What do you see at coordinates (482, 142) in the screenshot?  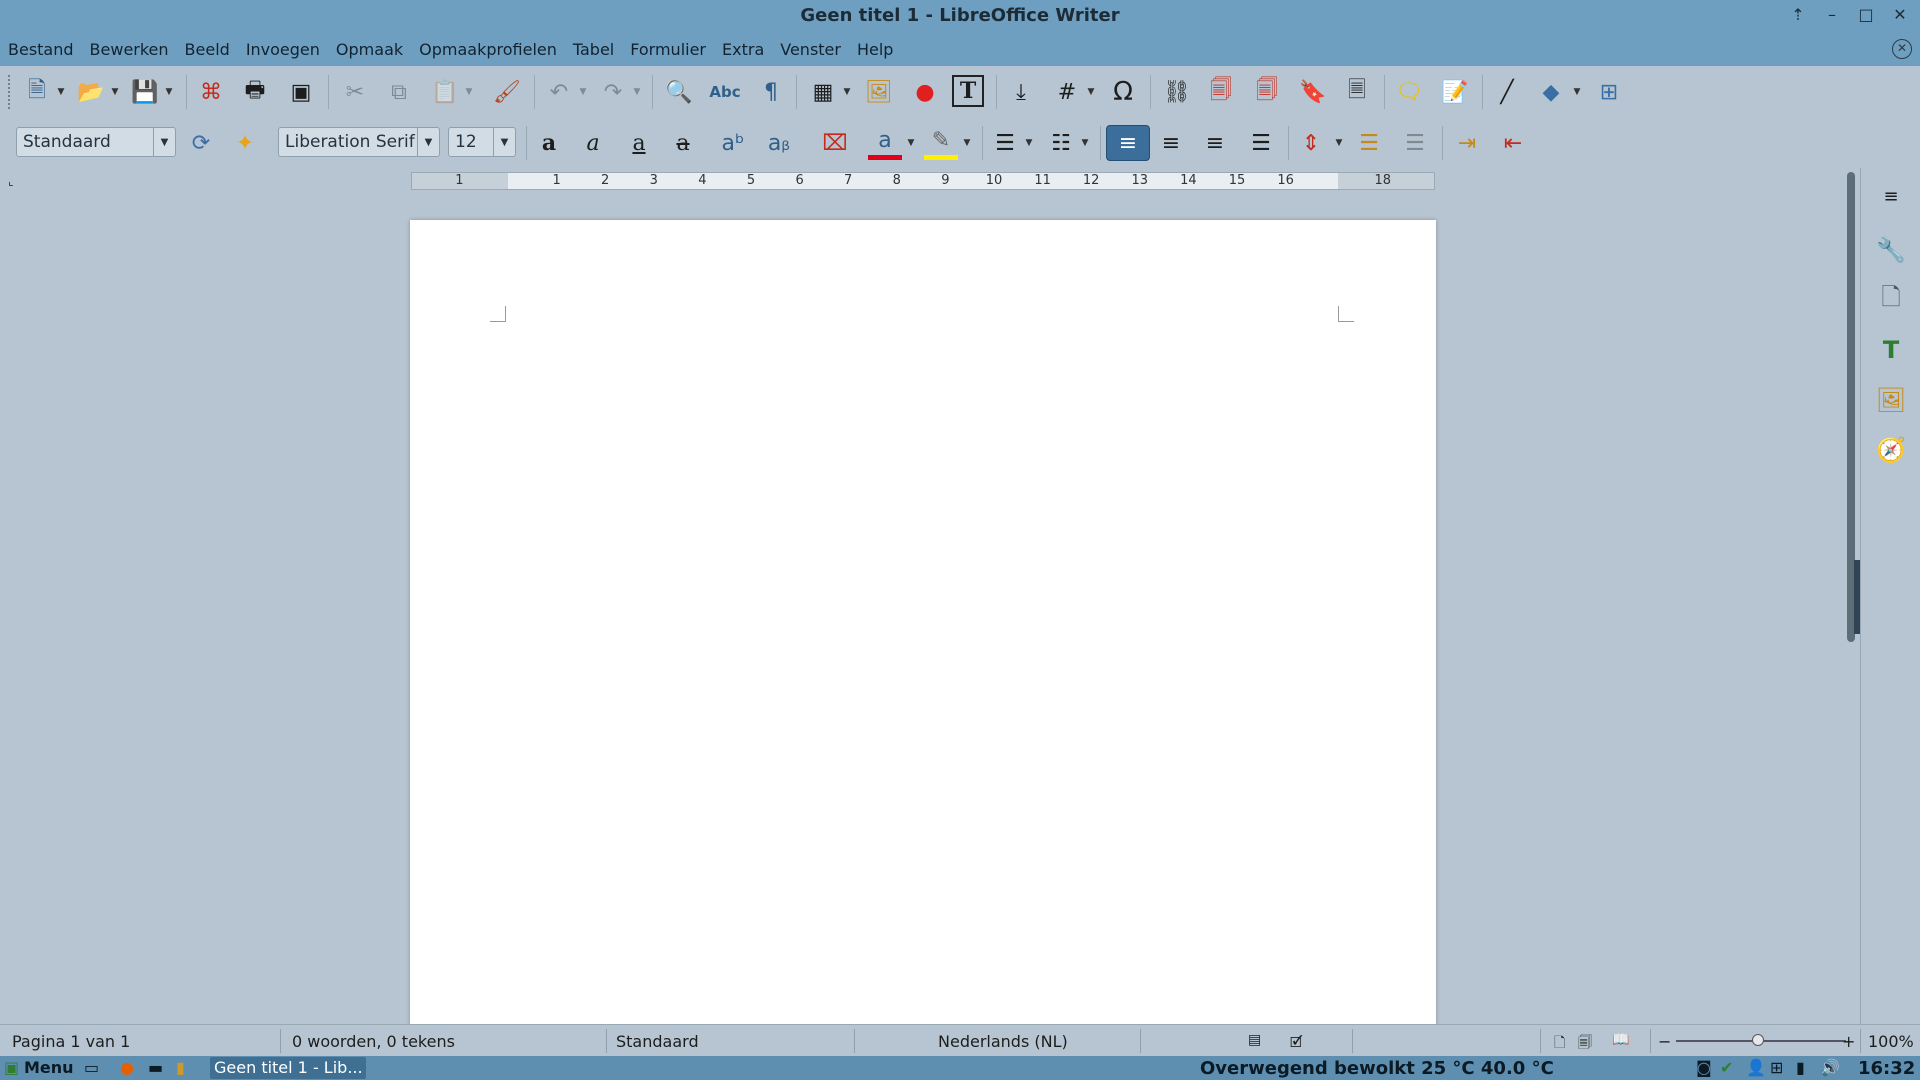 I see `font-size-combo: 12 ▼` at bounding box center [482, 142].